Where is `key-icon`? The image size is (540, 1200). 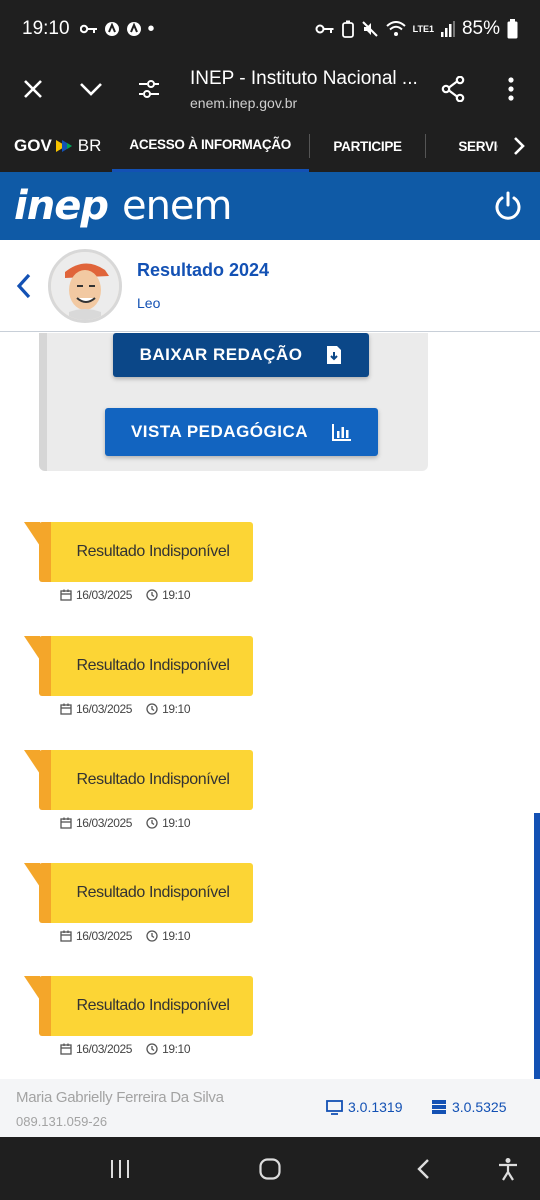 key-icon is located at coordinates (88, 29).